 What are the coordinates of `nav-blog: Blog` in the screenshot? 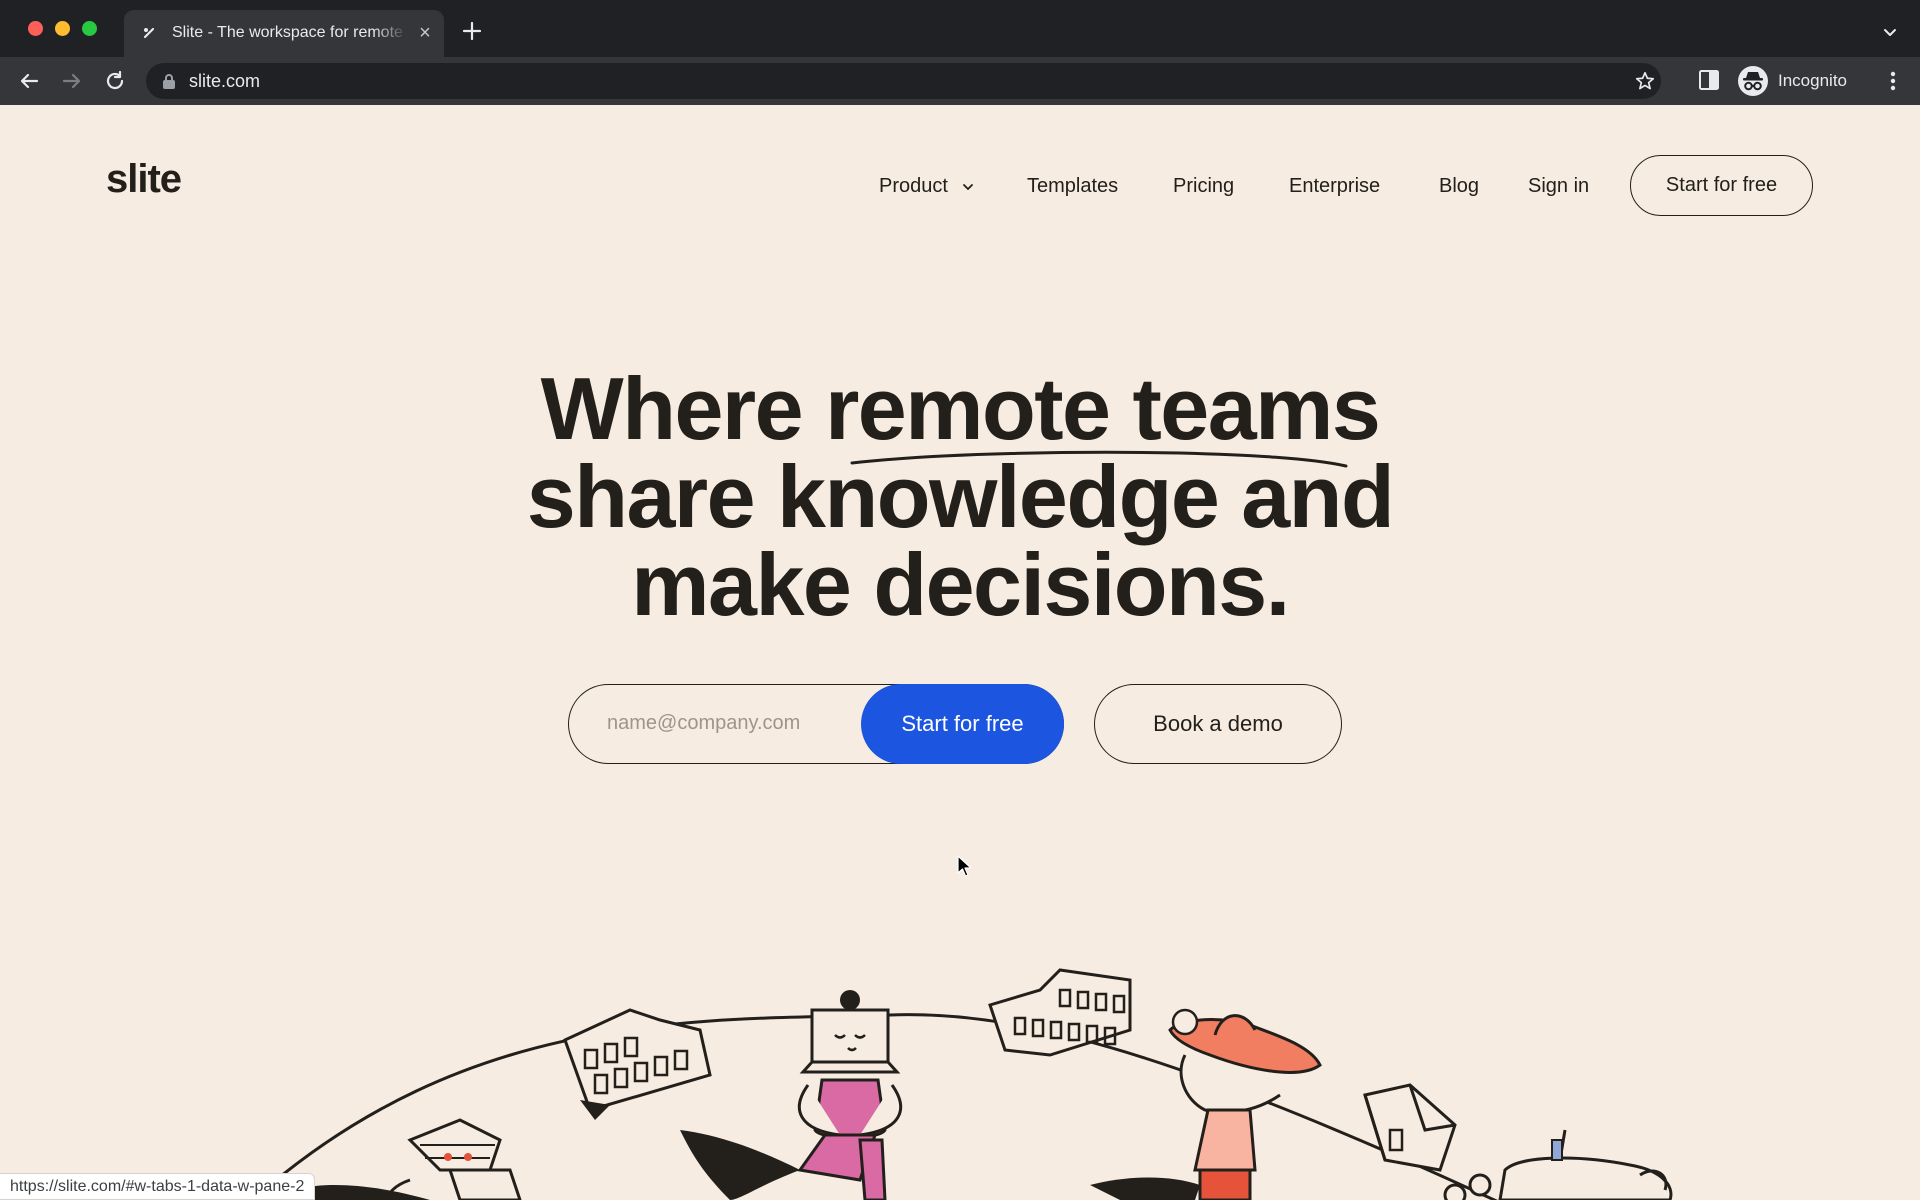 It's located at (1459, 186).